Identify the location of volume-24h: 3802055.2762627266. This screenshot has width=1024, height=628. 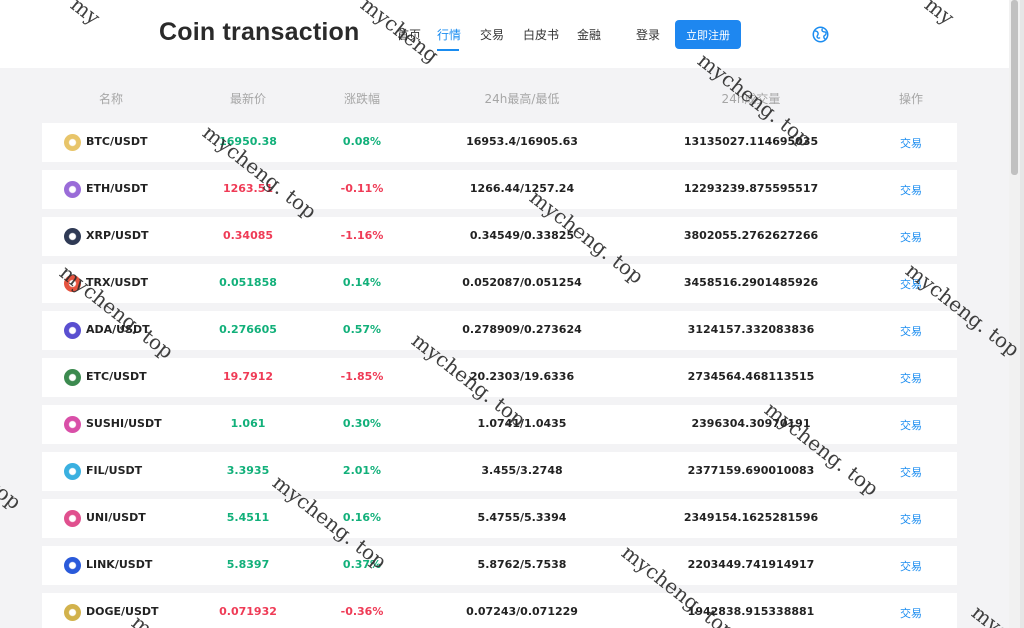
(751, 235).